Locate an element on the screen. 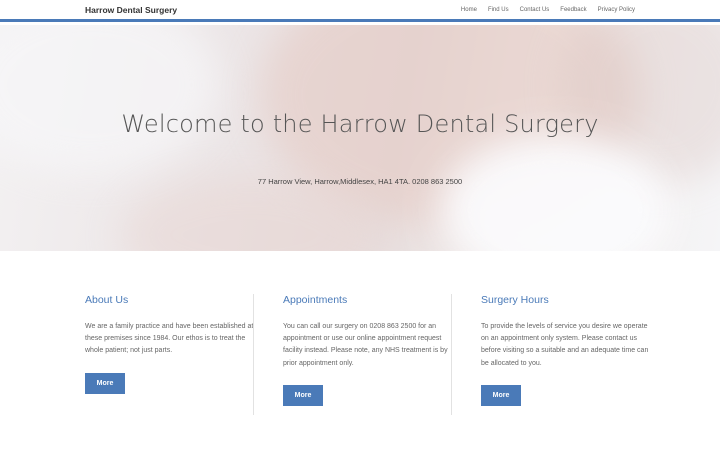 Image resolution: width=720 pixels, height=450 pixels. section-heading: Surgery Hours is located at coordinates (515, 300).